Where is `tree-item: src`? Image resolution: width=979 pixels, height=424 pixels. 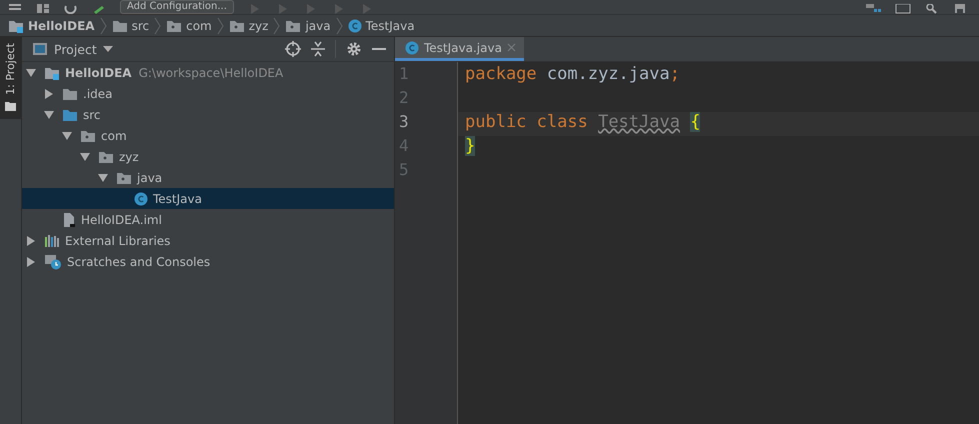
tree-item: src is located at coordinates (208, 114).